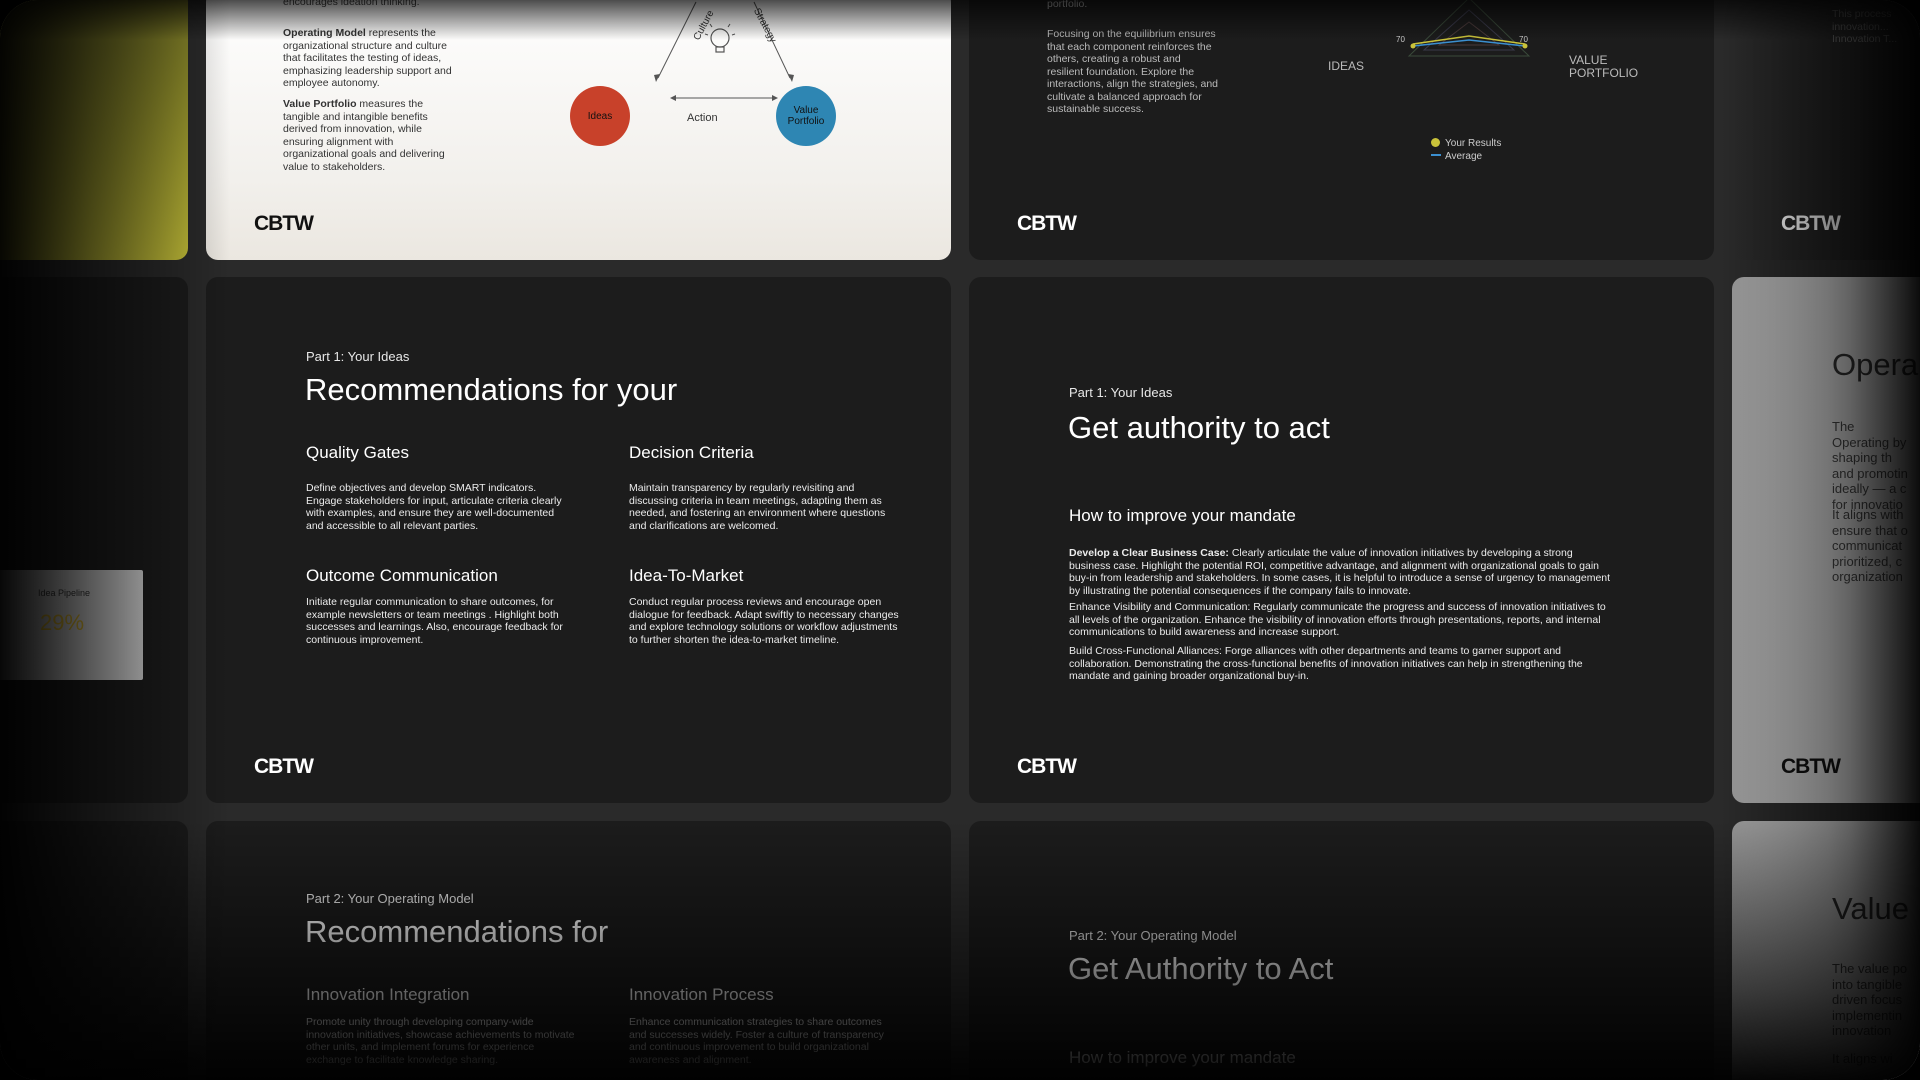  What do you see at coordinates (1436, 155) in the screenshot?
I see `legend-line-icon` at bounding box center [1436, 155].